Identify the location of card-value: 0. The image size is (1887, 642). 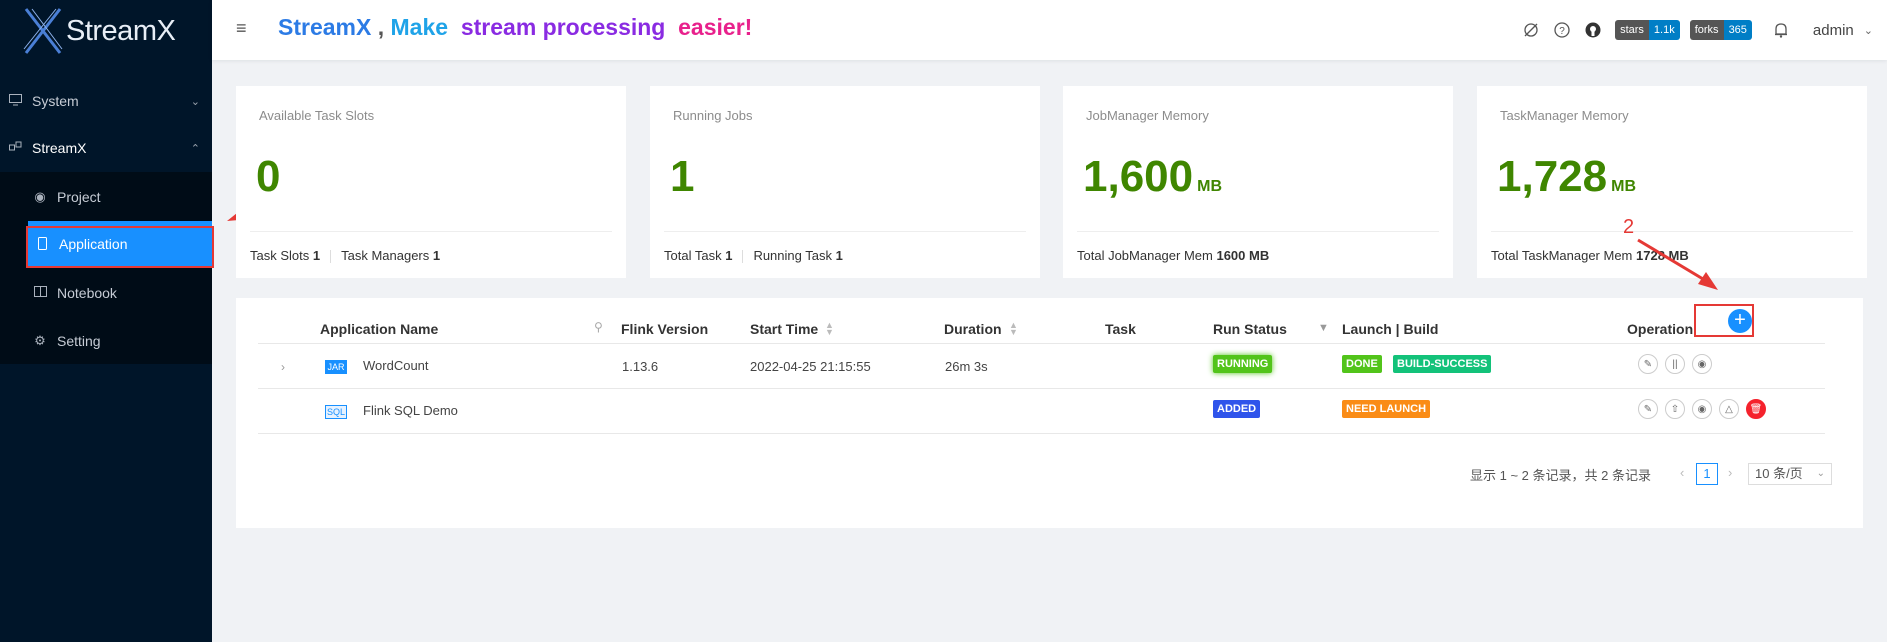
(268, 177).